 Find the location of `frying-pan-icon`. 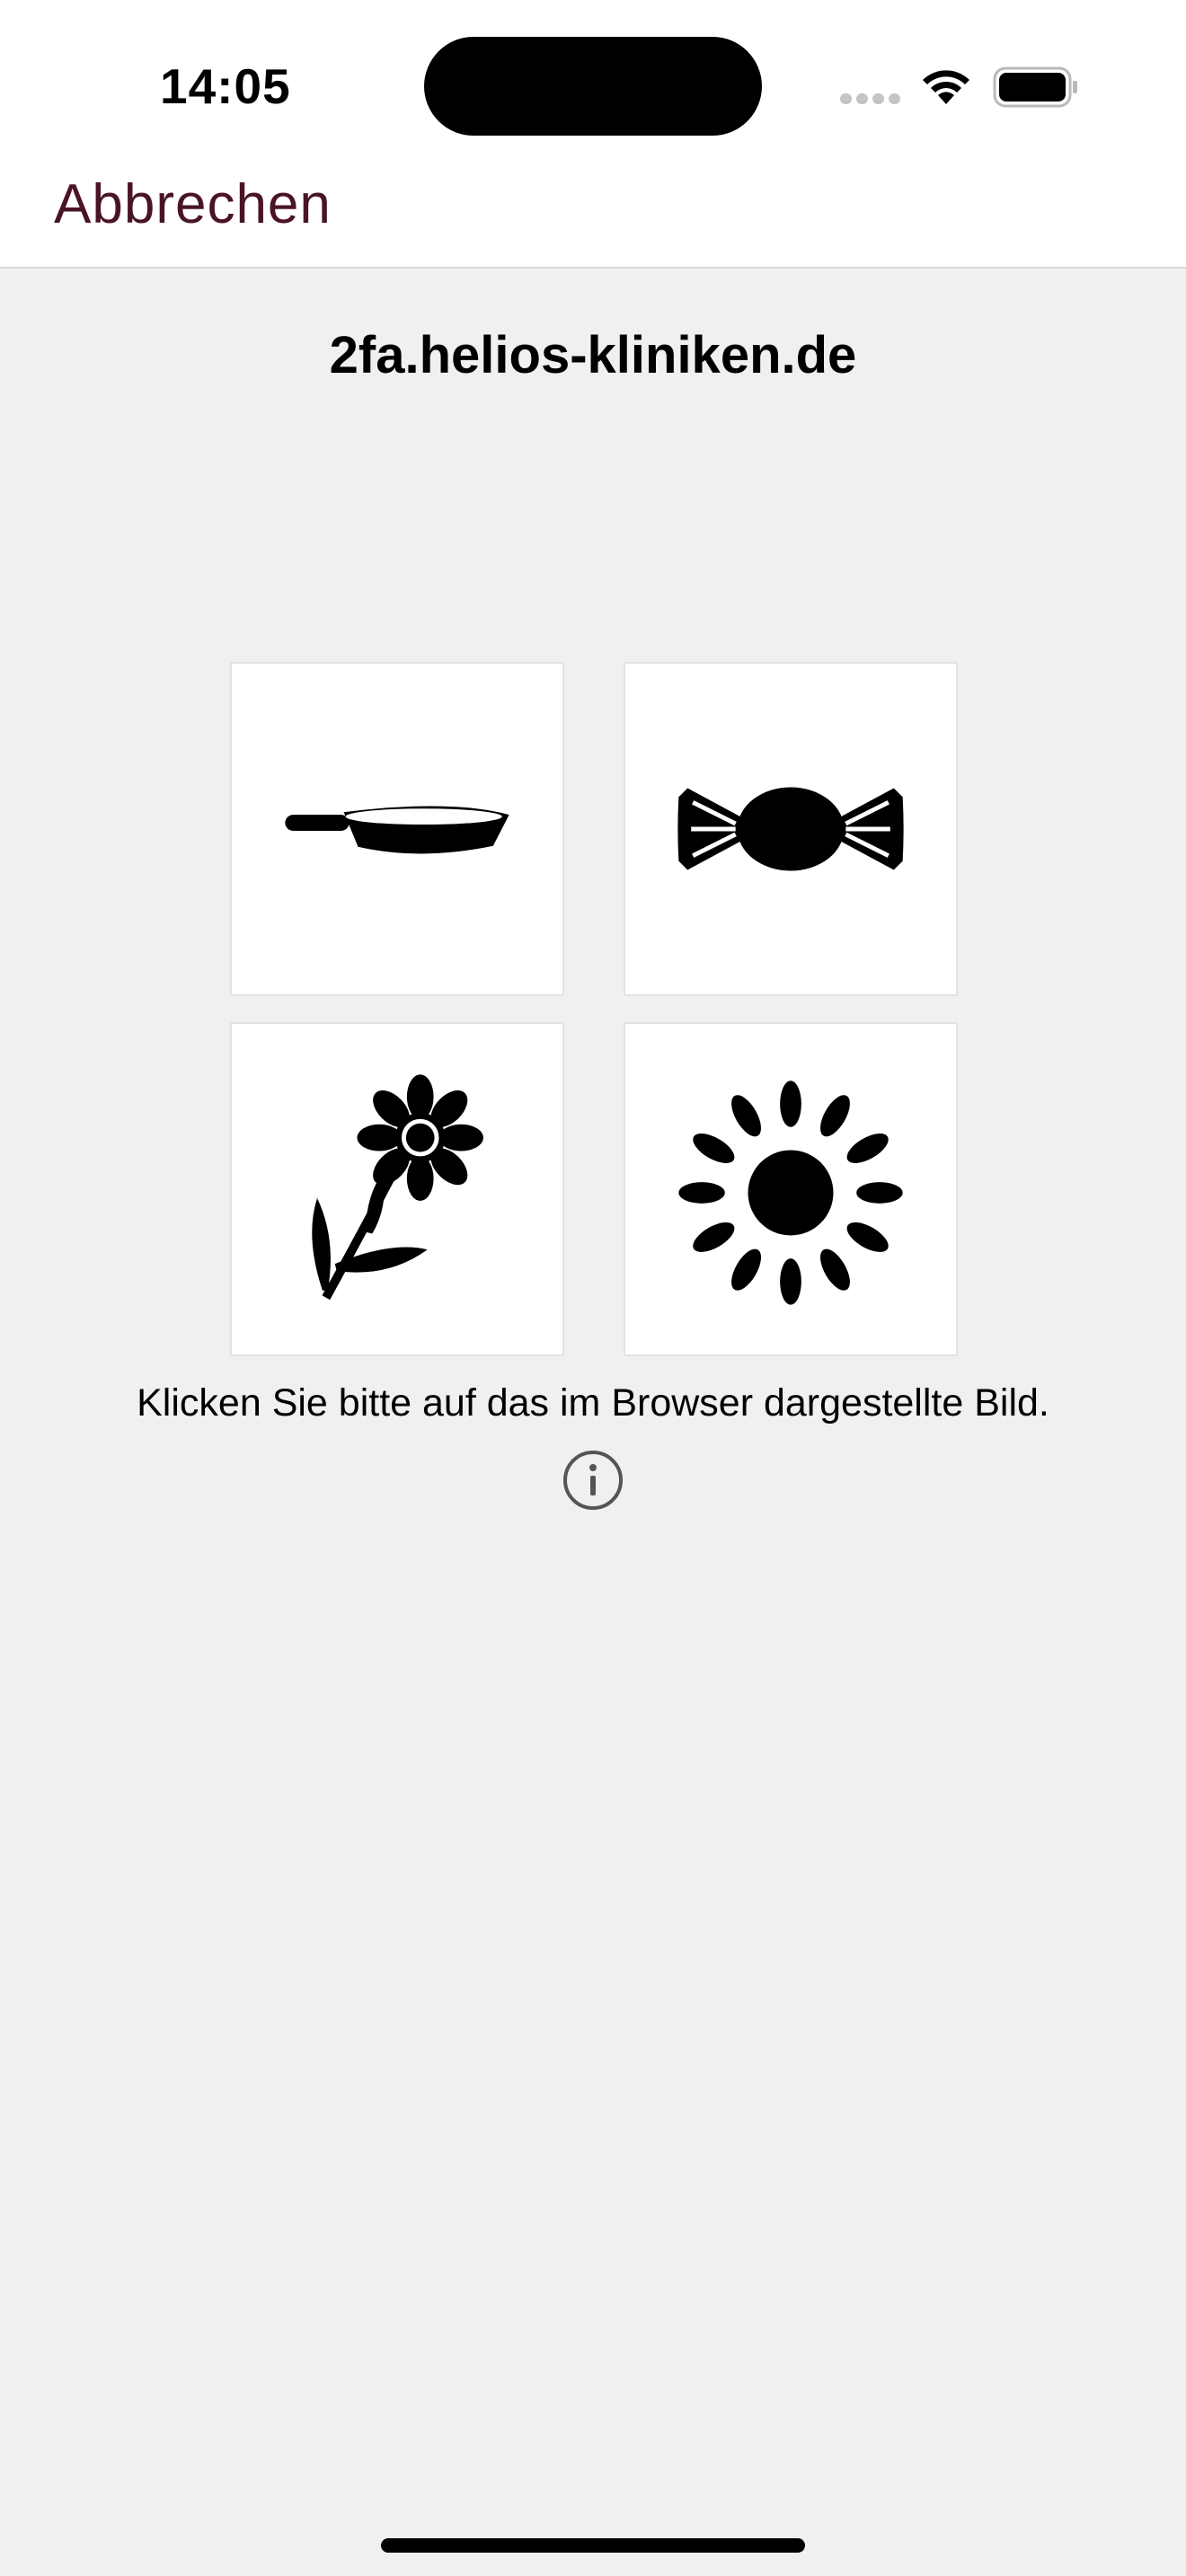

frying-pan-icon is located at coordinates (397, 830).